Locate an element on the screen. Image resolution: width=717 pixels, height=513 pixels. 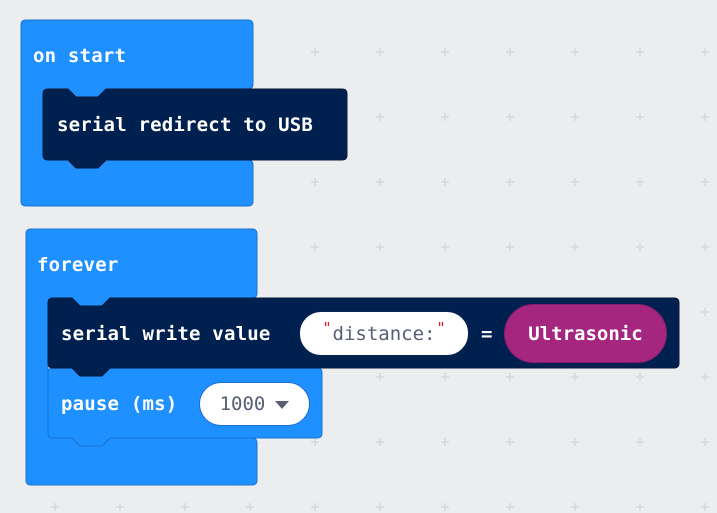
serial-write-value-block-shape is located at coordinates (363, 337).